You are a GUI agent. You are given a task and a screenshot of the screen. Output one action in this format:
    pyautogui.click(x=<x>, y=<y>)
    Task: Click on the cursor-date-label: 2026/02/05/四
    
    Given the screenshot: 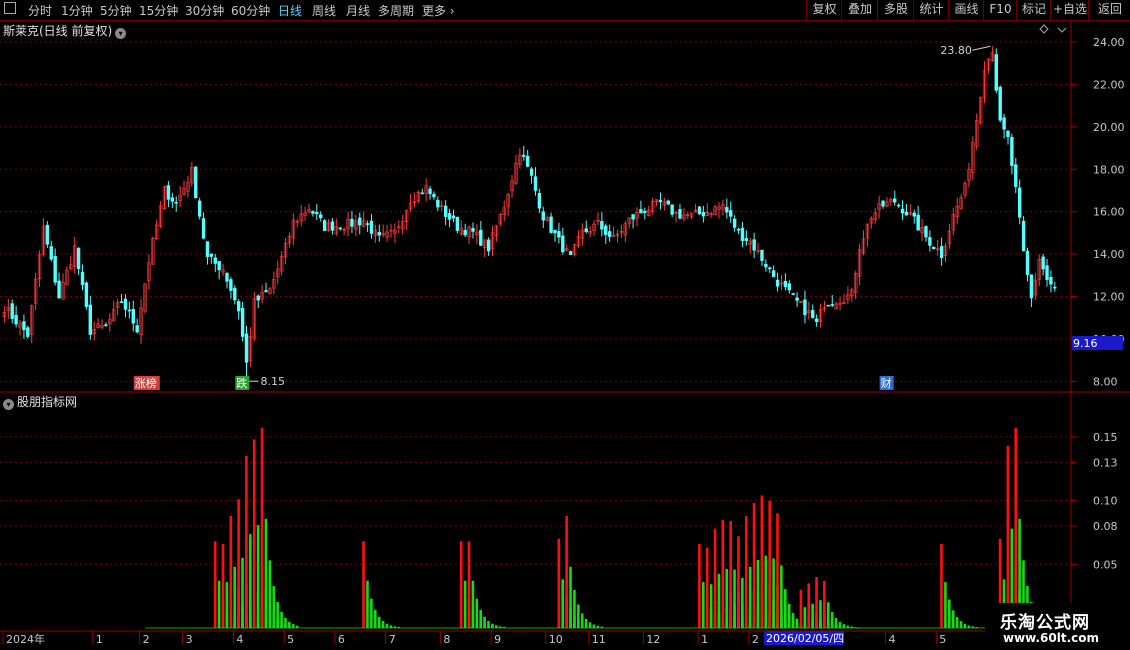 What is the action you would take?
    pyautogui.click(x=805, y=638)
    